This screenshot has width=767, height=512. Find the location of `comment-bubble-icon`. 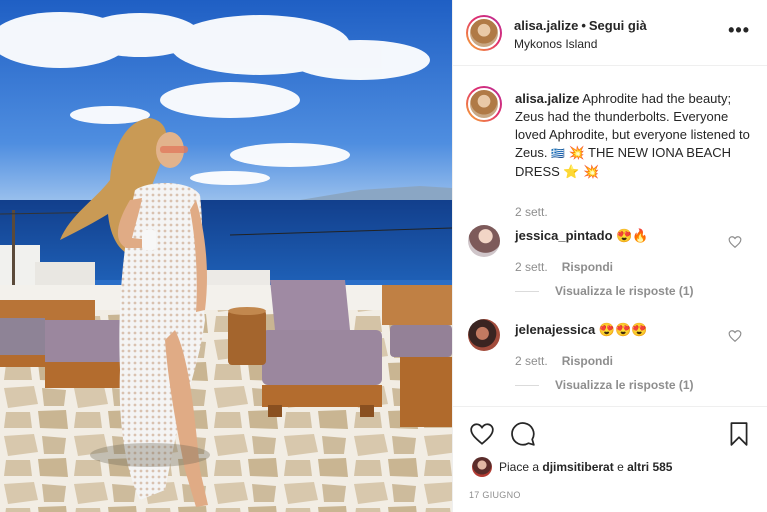

comment-bubble-icon is located at coordinates (523, 434).